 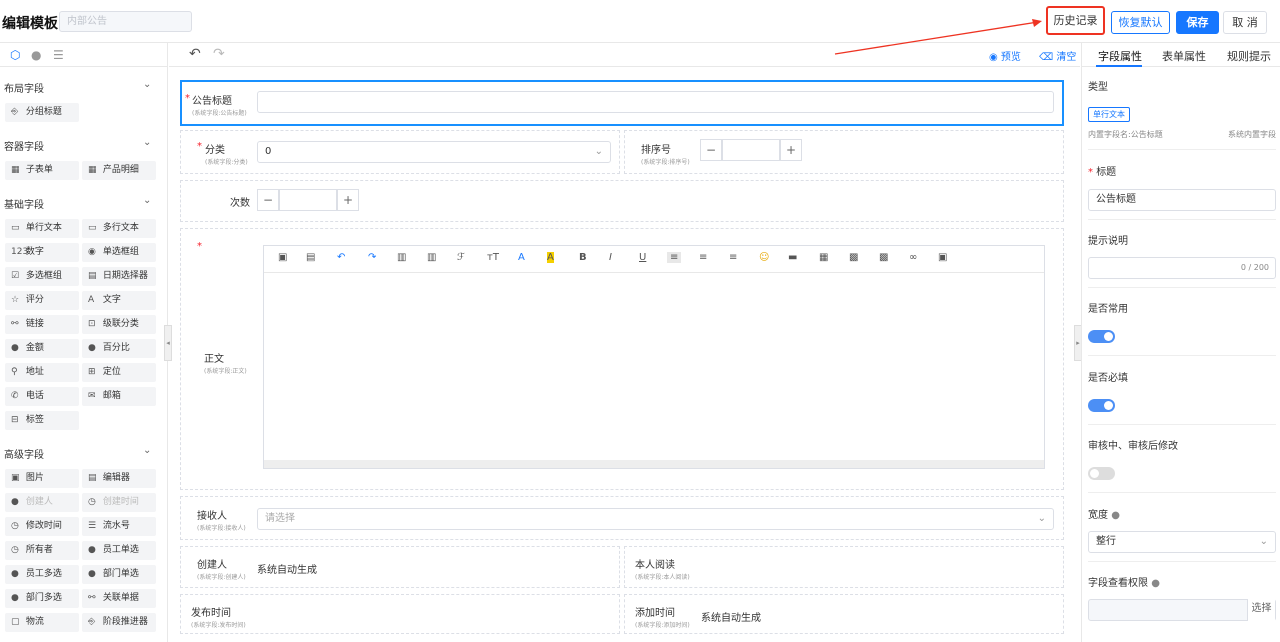 I want to click on palette-field: ▣ 图片, so click(x=42, y=478).